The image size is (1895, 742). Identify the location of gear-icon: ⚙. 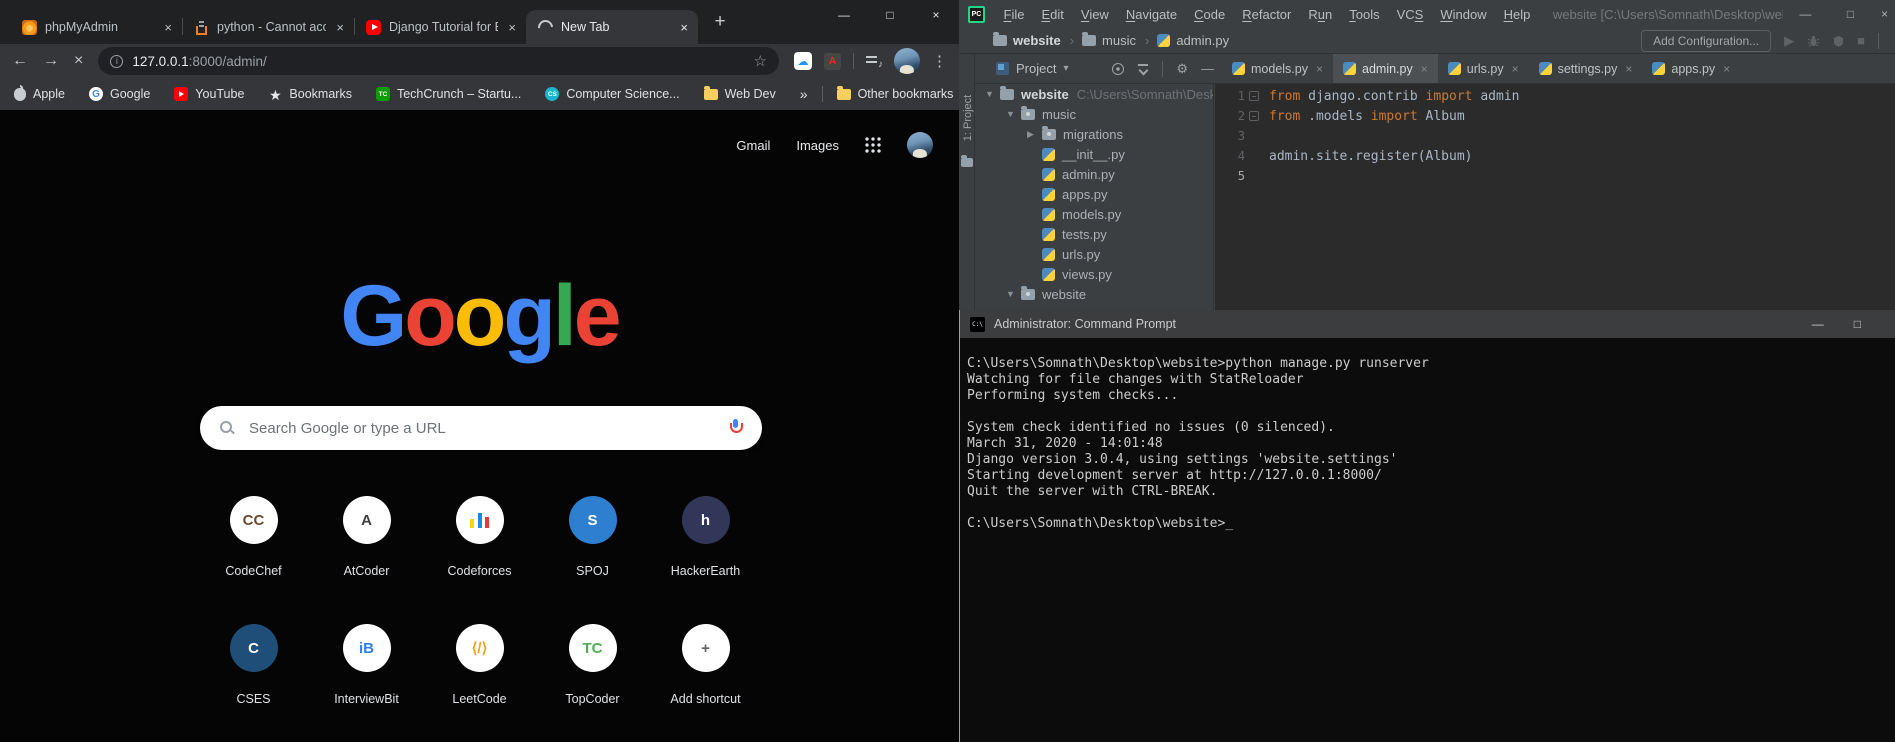
(1182, 69).